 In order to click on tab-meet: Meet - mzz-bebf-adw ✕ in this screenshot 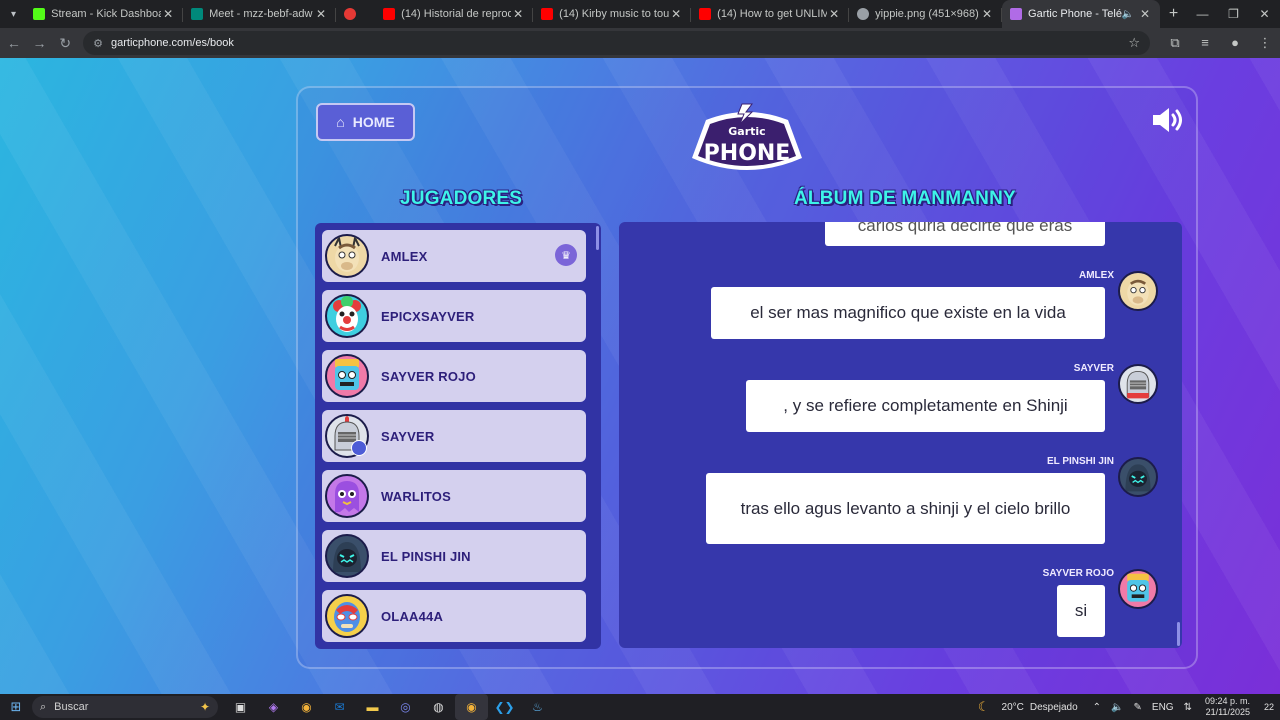, I will do `click(260, 14)`.